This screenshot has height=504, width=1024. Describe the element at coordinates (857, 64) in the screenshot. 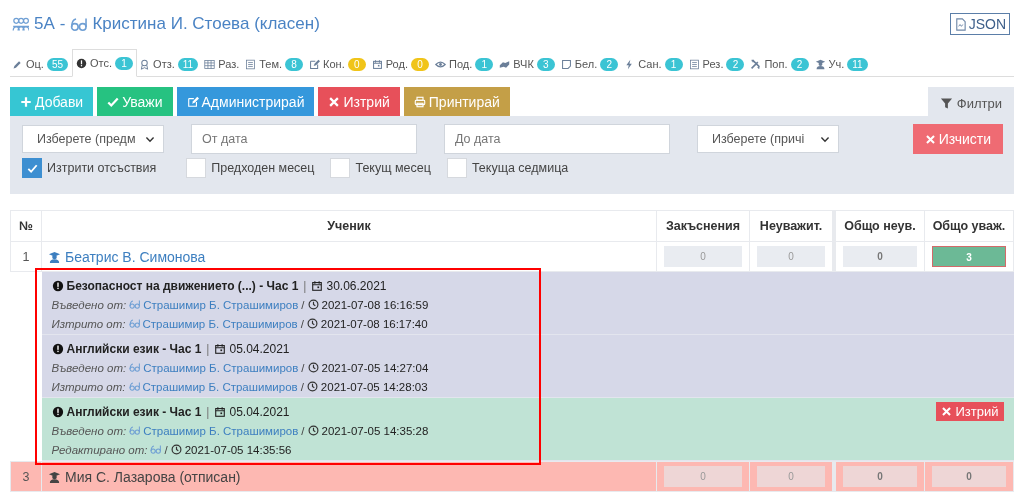

I see `count-badge: 11` at that location.